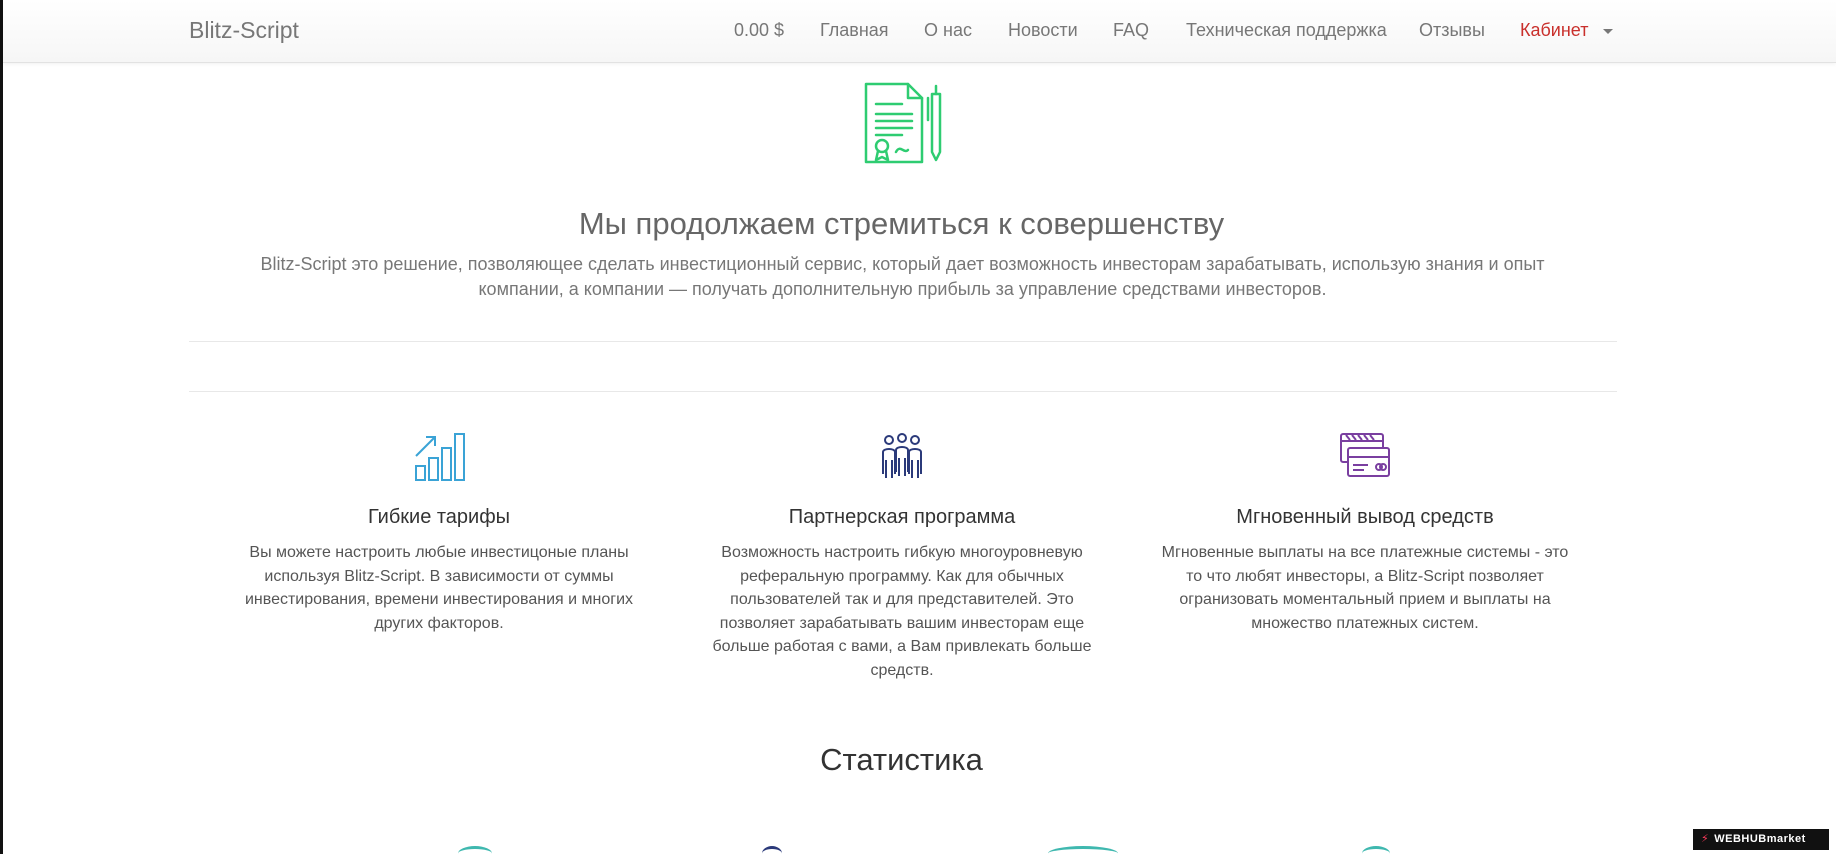  Describe the element at coordinates (902, 455) in the screenshot. I see `people-group-icon` at that location.